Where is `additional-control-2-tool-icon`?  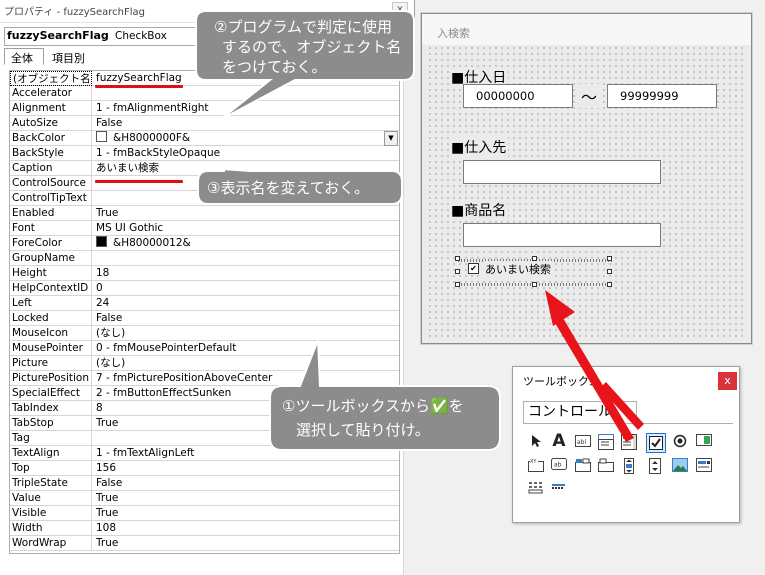
additional-control-2-tool-icon is located at coordinates (559, 490).